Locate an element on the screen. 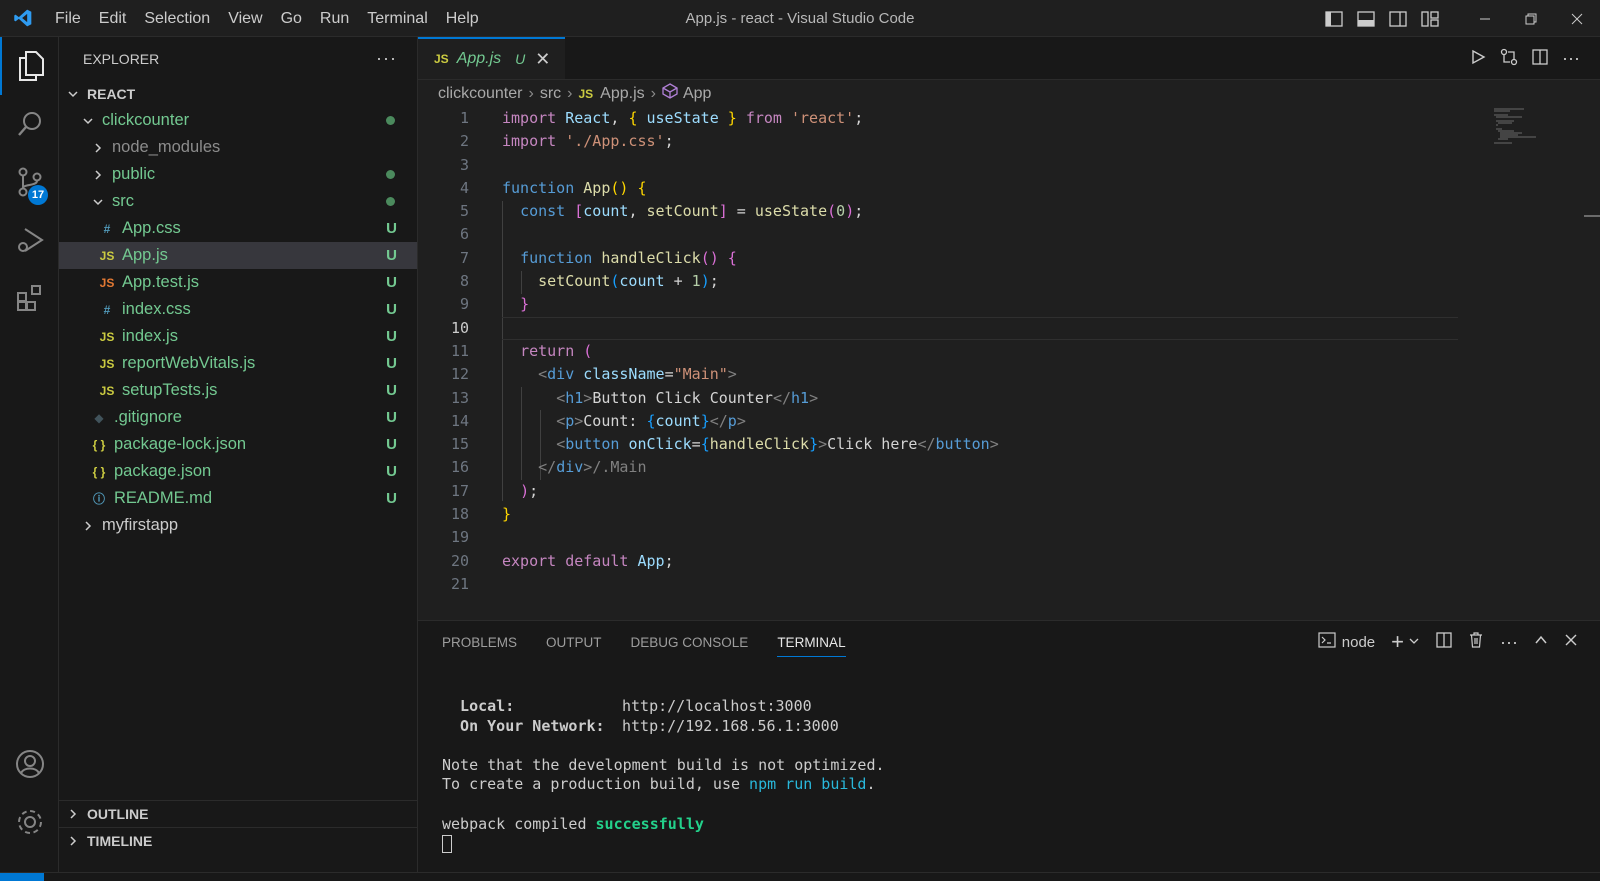 The height and width of the screenshot is (881, 1600). tree-file: { } package.json U is located at coordinates (238, 471).